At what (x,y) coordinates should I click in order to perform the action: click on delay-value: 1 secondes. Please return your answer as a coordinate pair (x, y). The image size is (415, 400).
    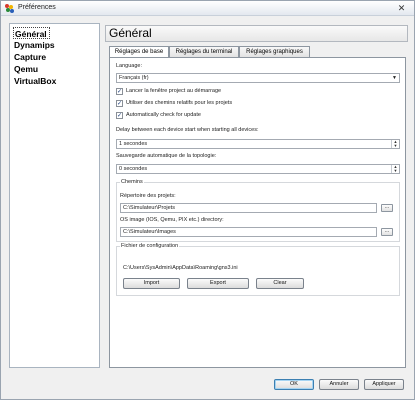
    Looking at the image, I should click on (133, 144).